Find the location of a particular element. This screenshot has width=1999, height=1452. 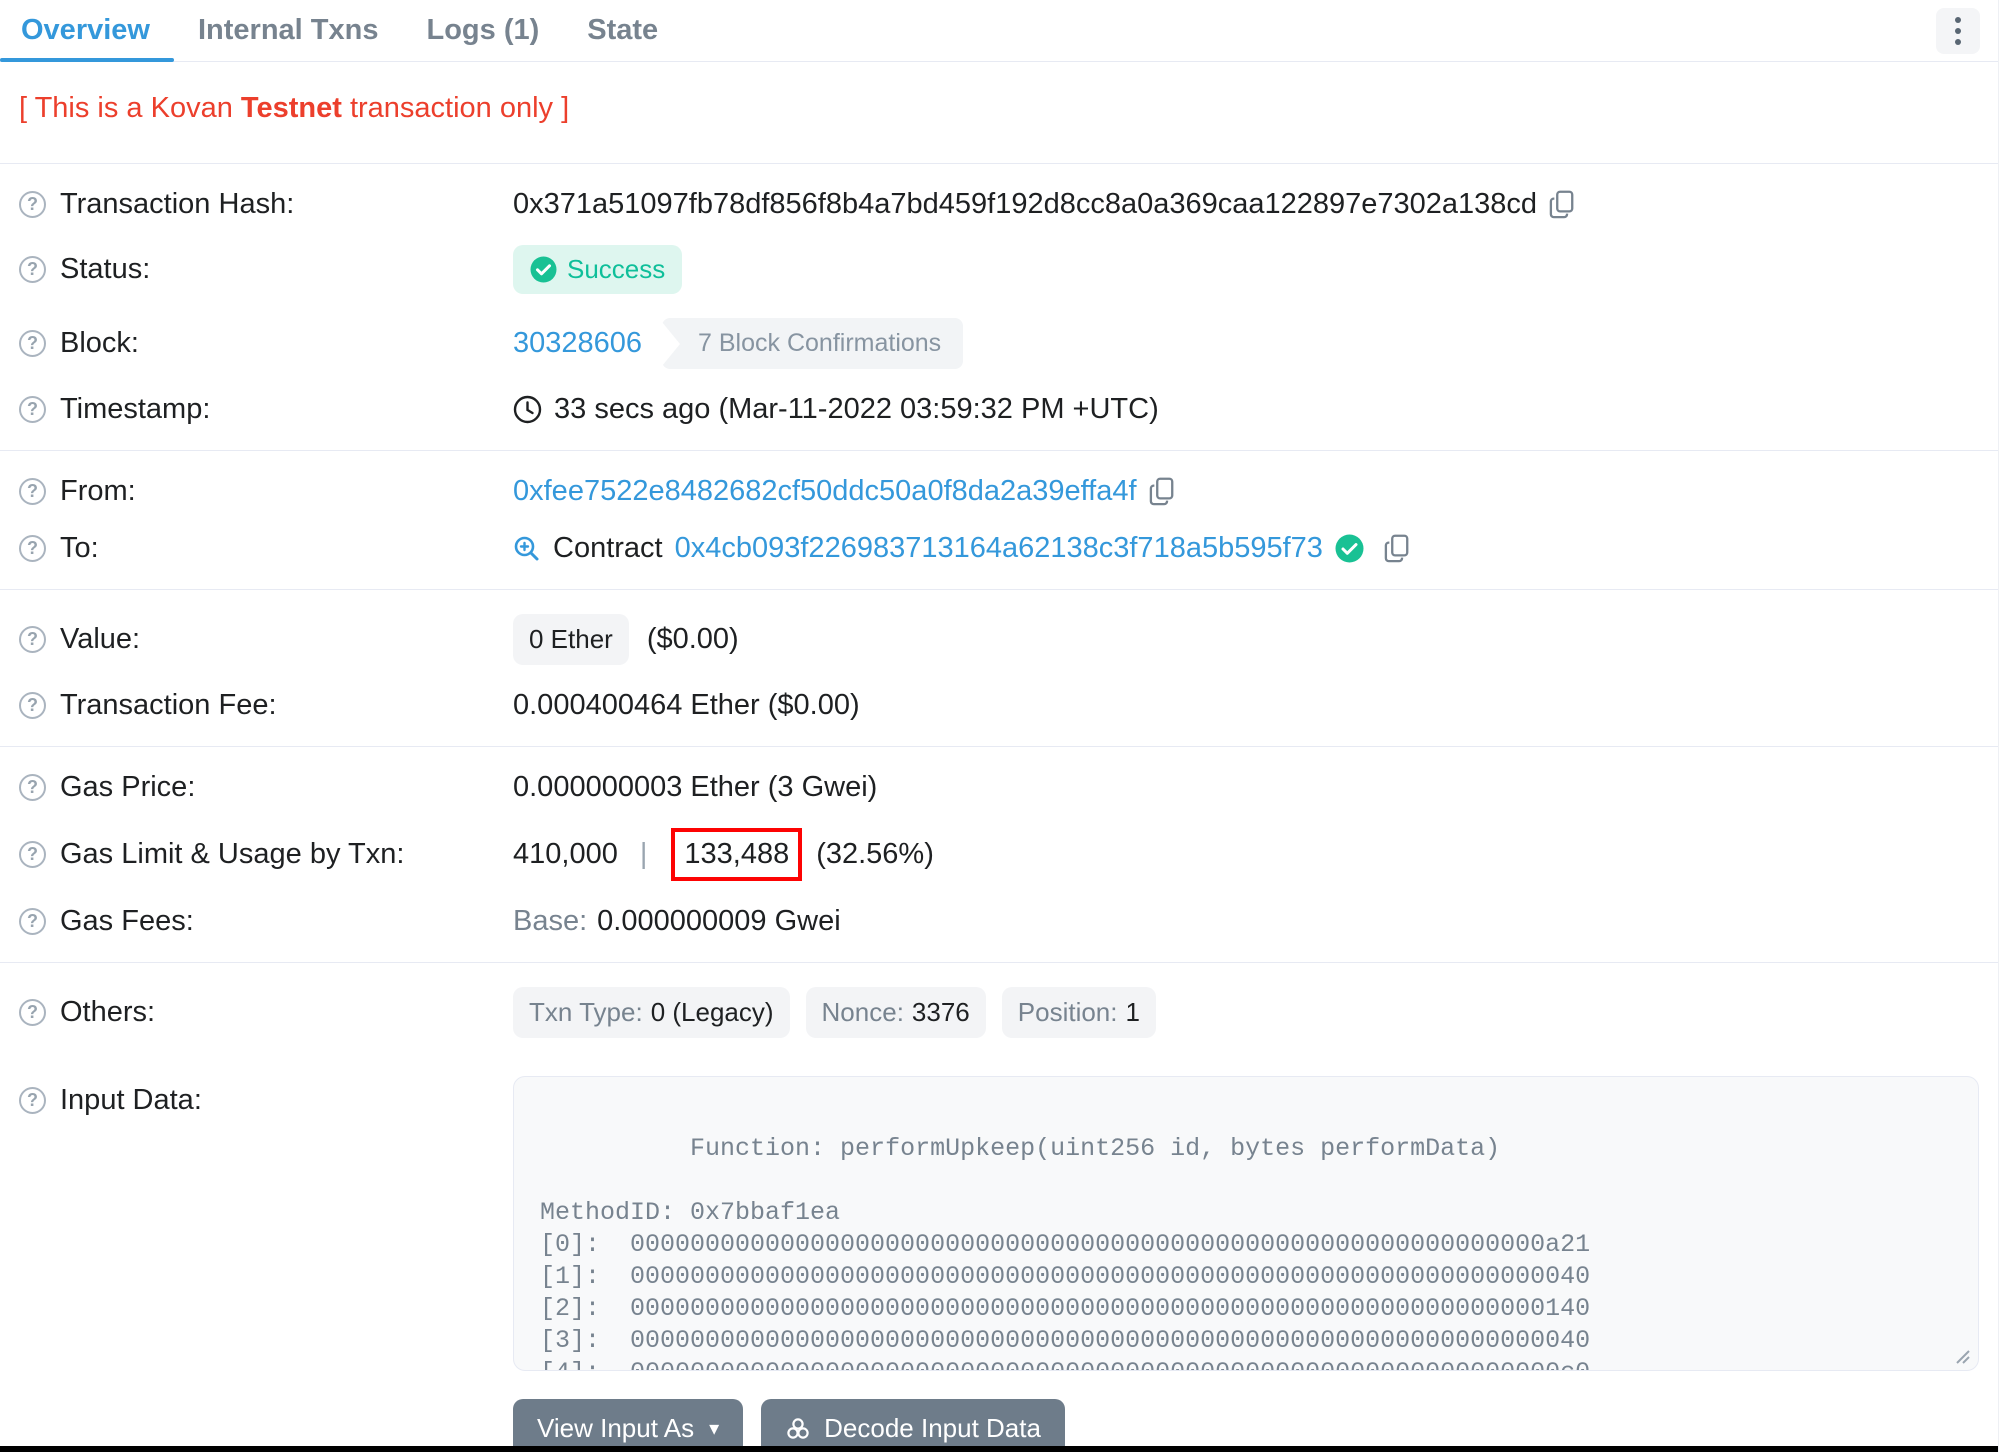

value-amount-badge: 0 Ether is located at coordinates (571, 639).